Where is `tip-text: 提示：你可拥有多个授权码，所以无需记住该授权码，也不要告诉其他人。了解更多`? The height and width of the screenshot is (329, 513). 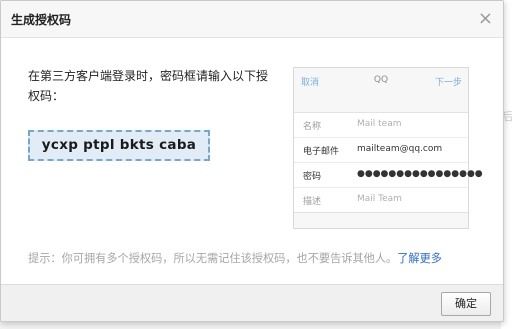
tip-text: 提示：你可拥有多个授权码，所以无需记住该授权码，也不要告诉其他人。了解更多 is located at coordinates (235, 258).